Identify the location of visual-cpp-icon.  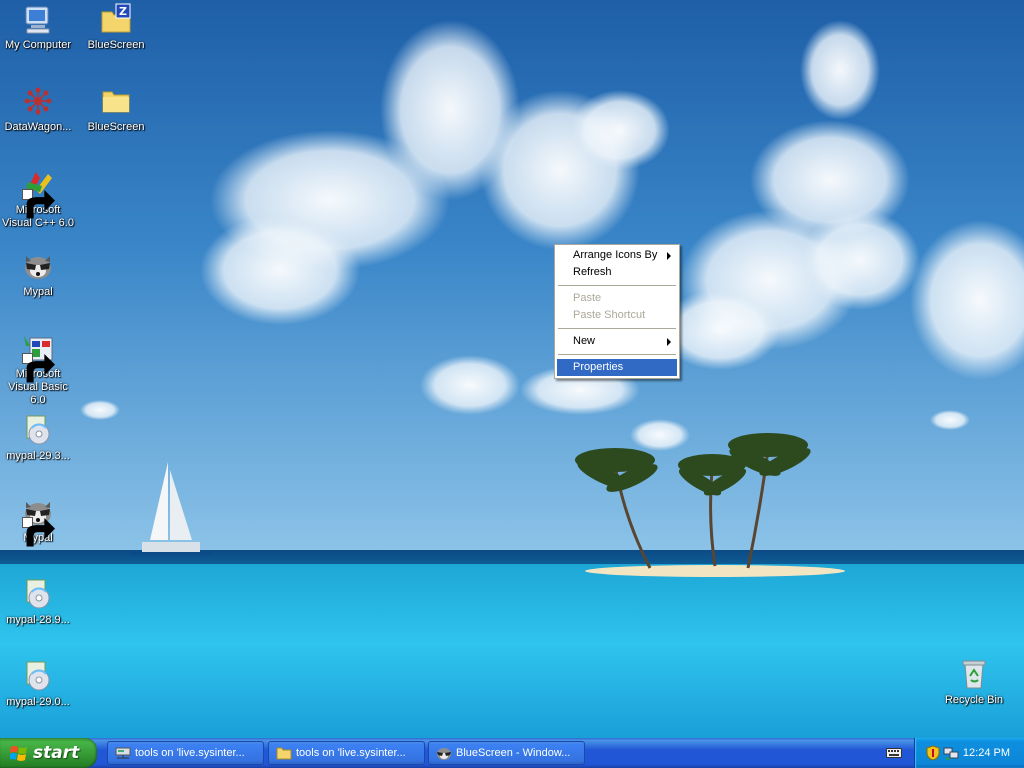
(38, 193).